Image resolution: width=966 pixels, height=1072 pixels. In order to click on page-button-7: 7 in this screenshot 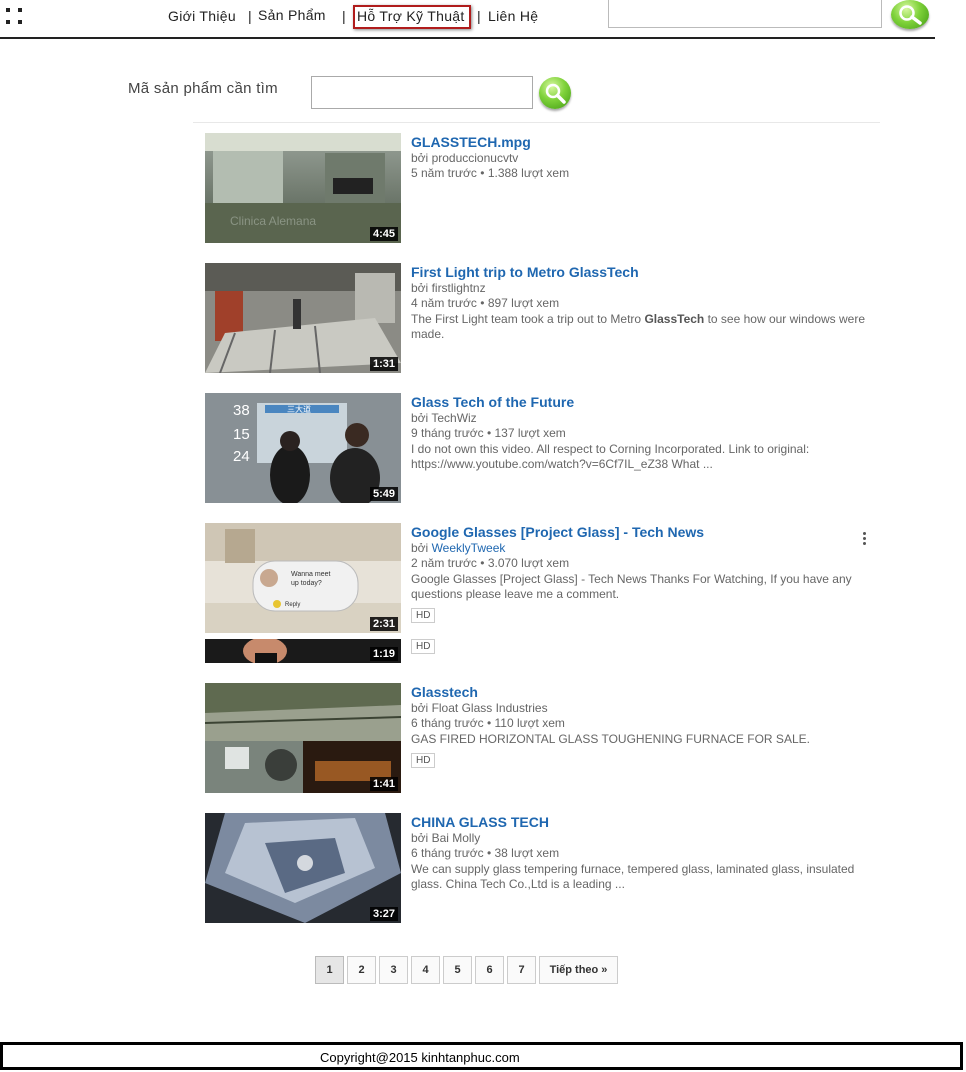, I will do `click(521, 970)`.